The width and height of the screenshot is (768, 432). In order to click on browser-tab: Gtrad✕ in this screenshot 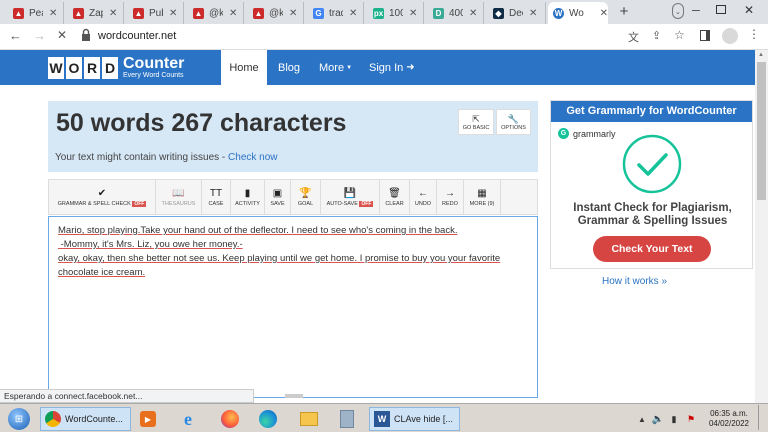, I will do `click(336, 13)`.